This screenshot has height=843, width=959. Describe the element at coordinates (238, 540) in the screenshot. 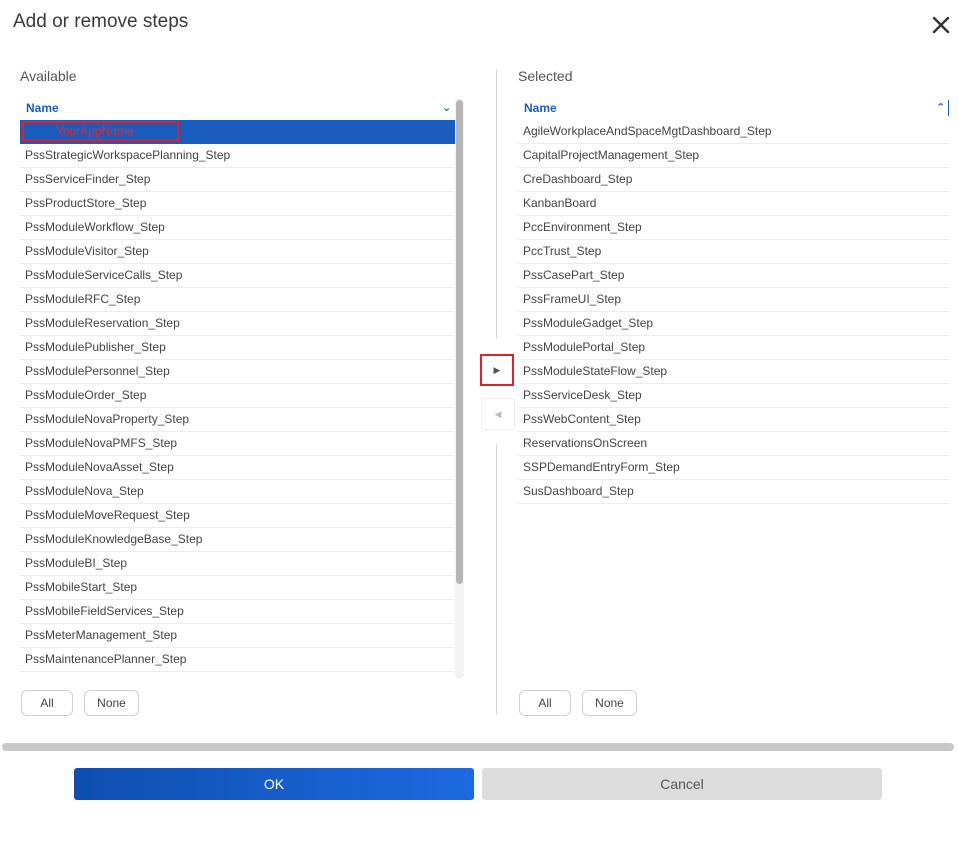

I see `list-item: PssModuleKnowledgeBase_Step` at that location.